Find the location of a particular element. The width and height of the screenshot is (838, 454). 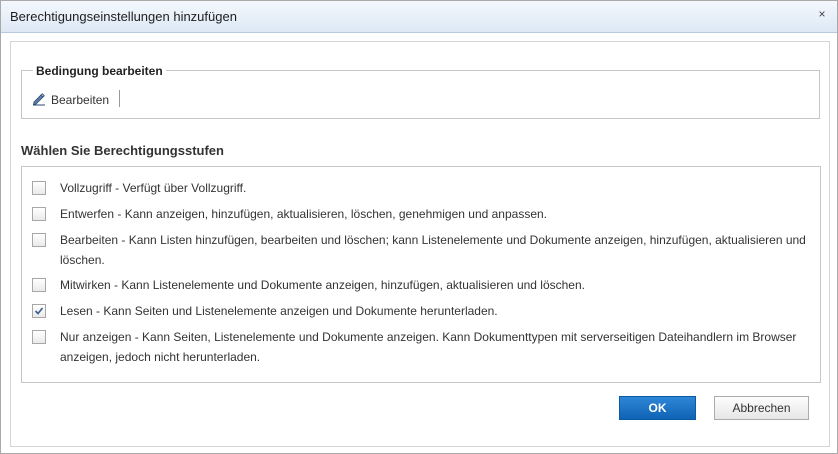

checkbox-full-control is located at coordinates (39, 188).